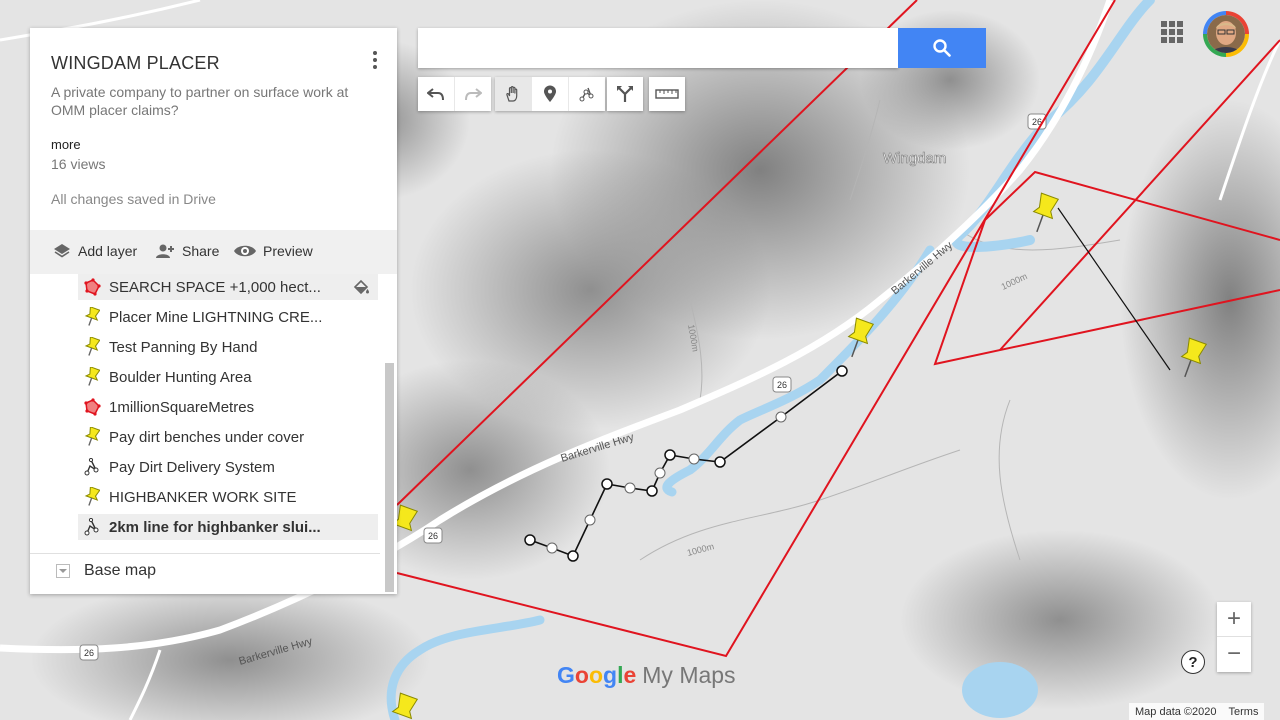 The image size is (1280, 720). Describe the element at coordinates (78, 164) in the screenshot. I see `view-count: 16 views` at that location.